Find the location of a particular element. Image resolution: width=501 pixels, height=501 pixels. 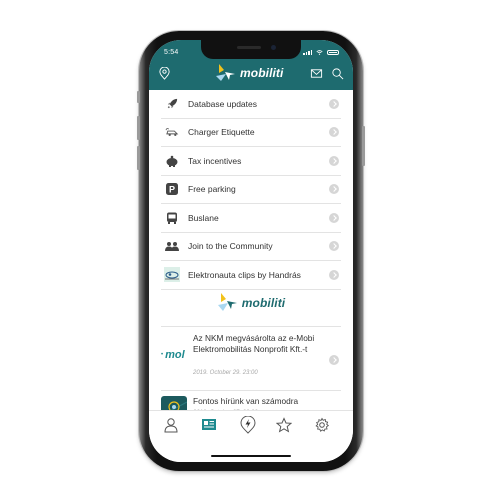

signal-icon is located at coordinates (307, 52).